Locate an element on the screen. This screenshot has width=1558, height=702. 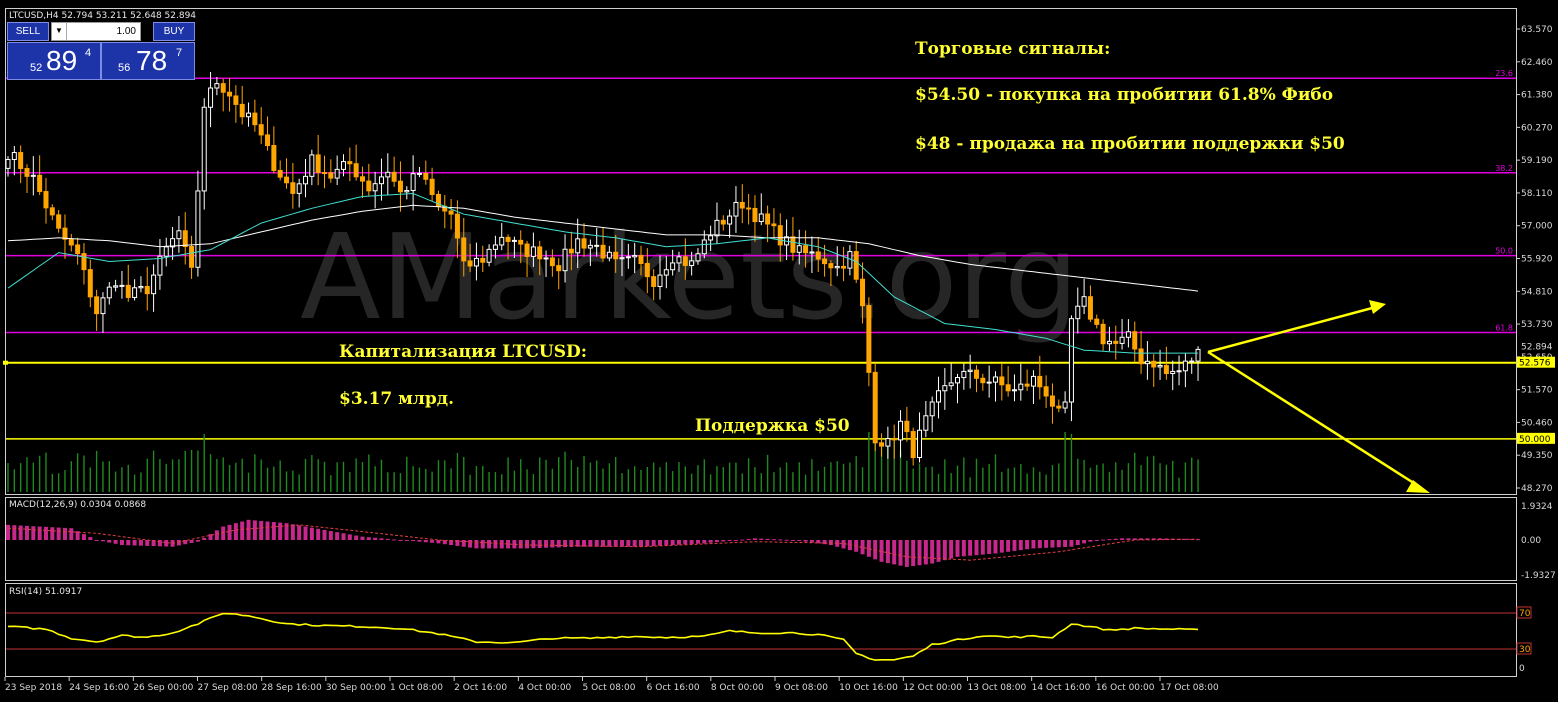
price-axis-label: 59.190 is located at coordinates (1537, 161).